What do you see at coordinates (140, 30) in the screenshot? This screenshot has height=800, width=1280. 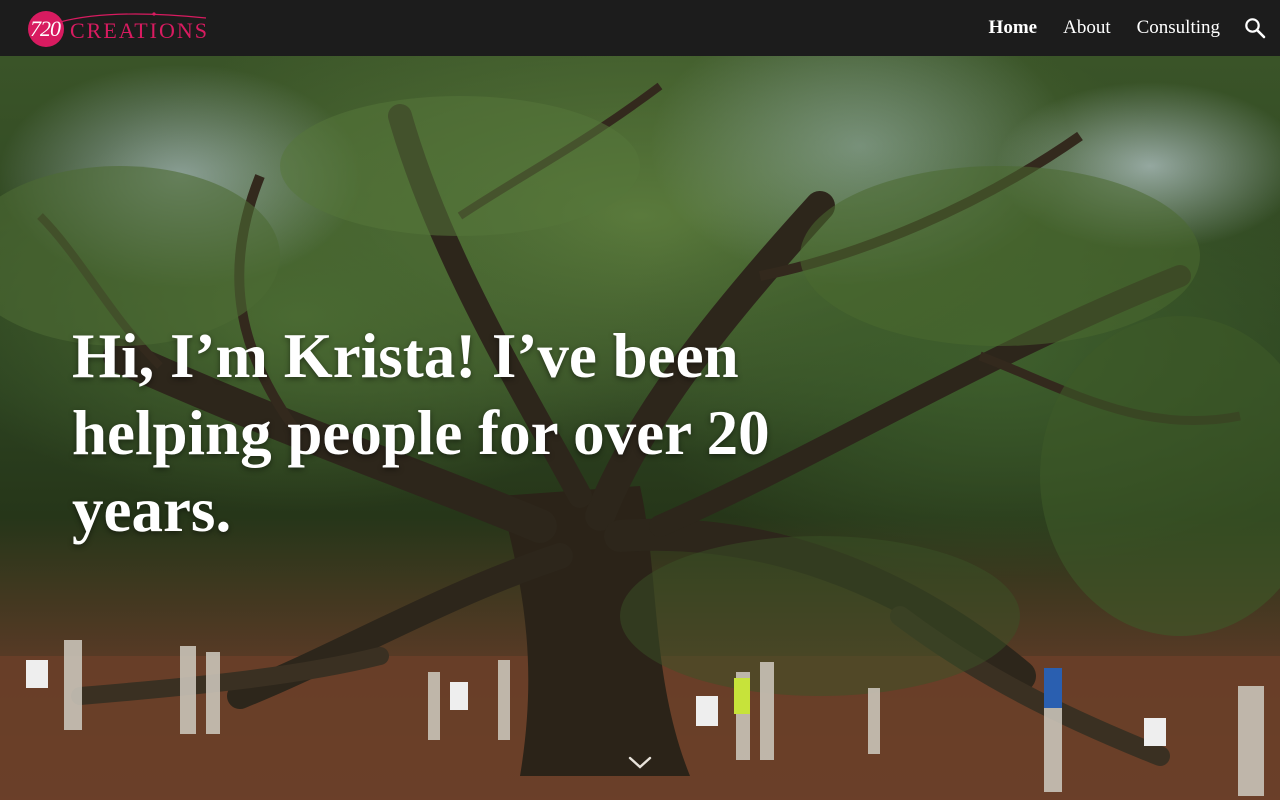 I see `logo-wordmark: CREATIONS` at bounding box center [140, 30].